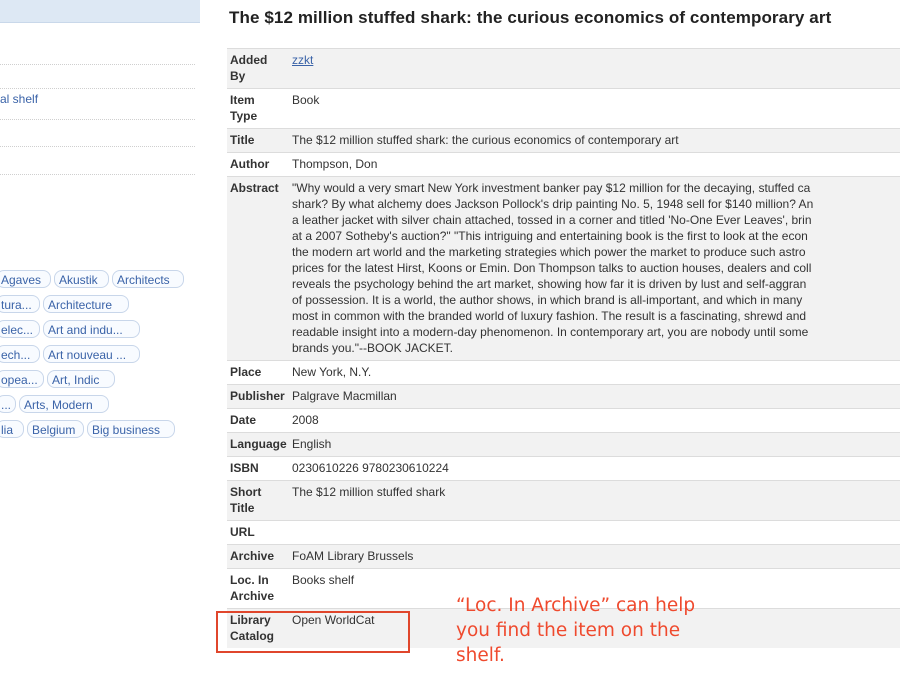 The image size is (900, 700). Describe the element at coordinates (257, 420) in the screenshot. I see `field-label: Date` at that location.